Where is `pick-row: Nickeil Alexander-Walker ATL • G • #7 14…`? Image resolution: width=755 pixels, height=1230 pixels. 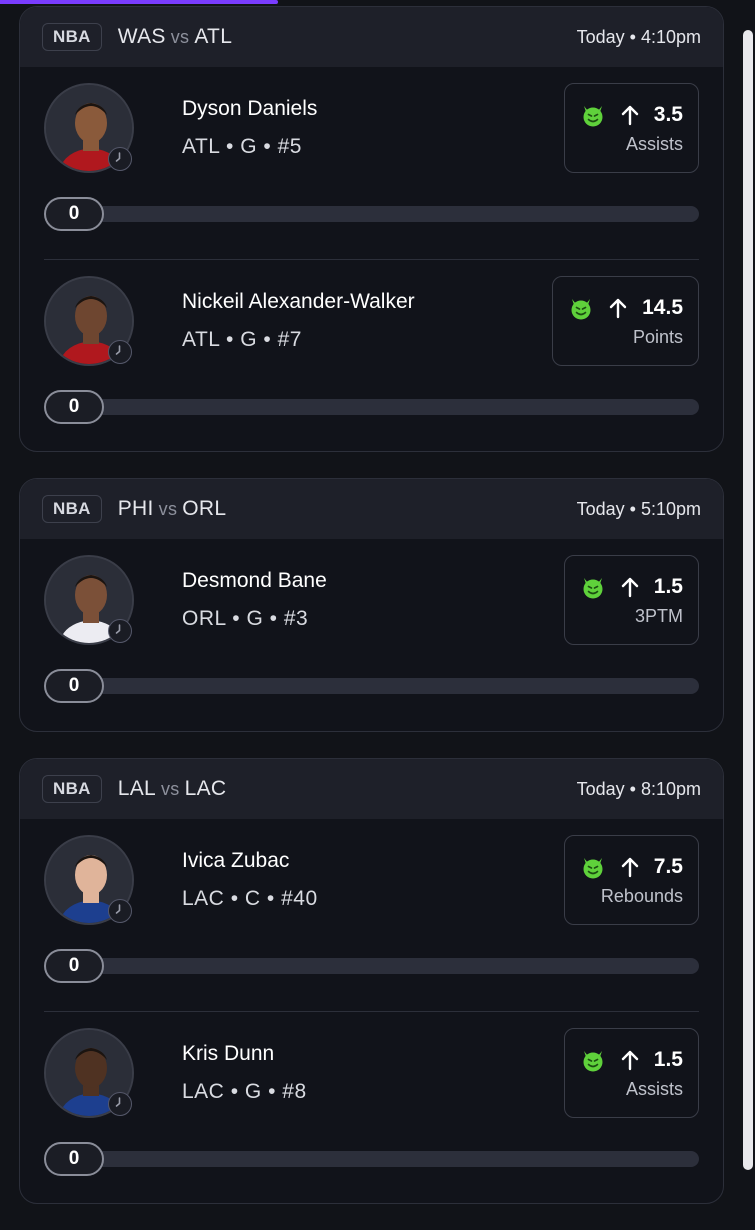 pick-row: Nickeil Alexander-Walker ATL • G • #7 14… is located at coordinates (371, 355).